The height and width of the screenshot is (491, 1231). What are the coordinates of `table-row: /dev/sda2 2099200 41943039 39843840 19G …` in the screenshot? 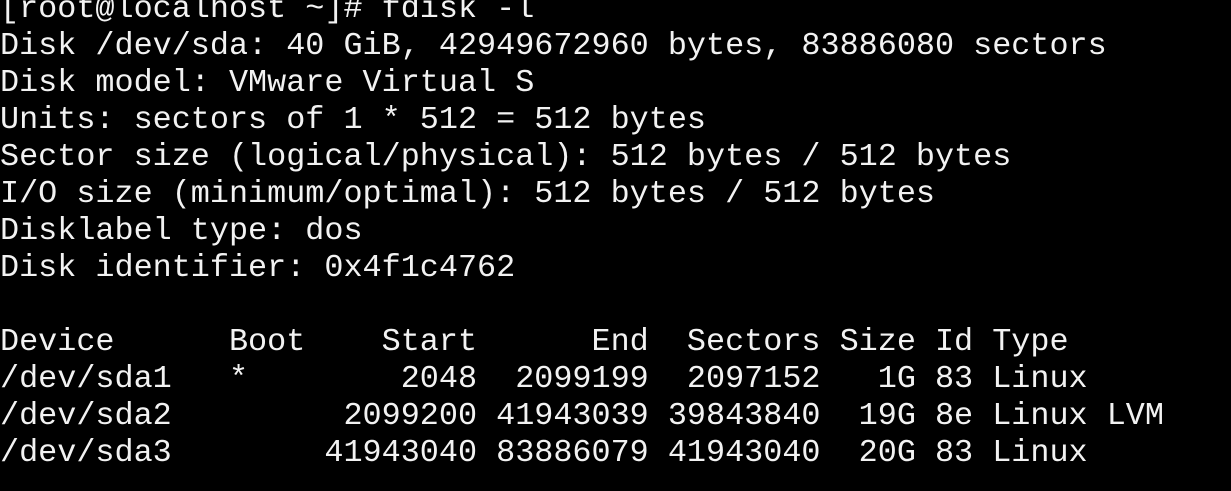 It's located at (582, 416).